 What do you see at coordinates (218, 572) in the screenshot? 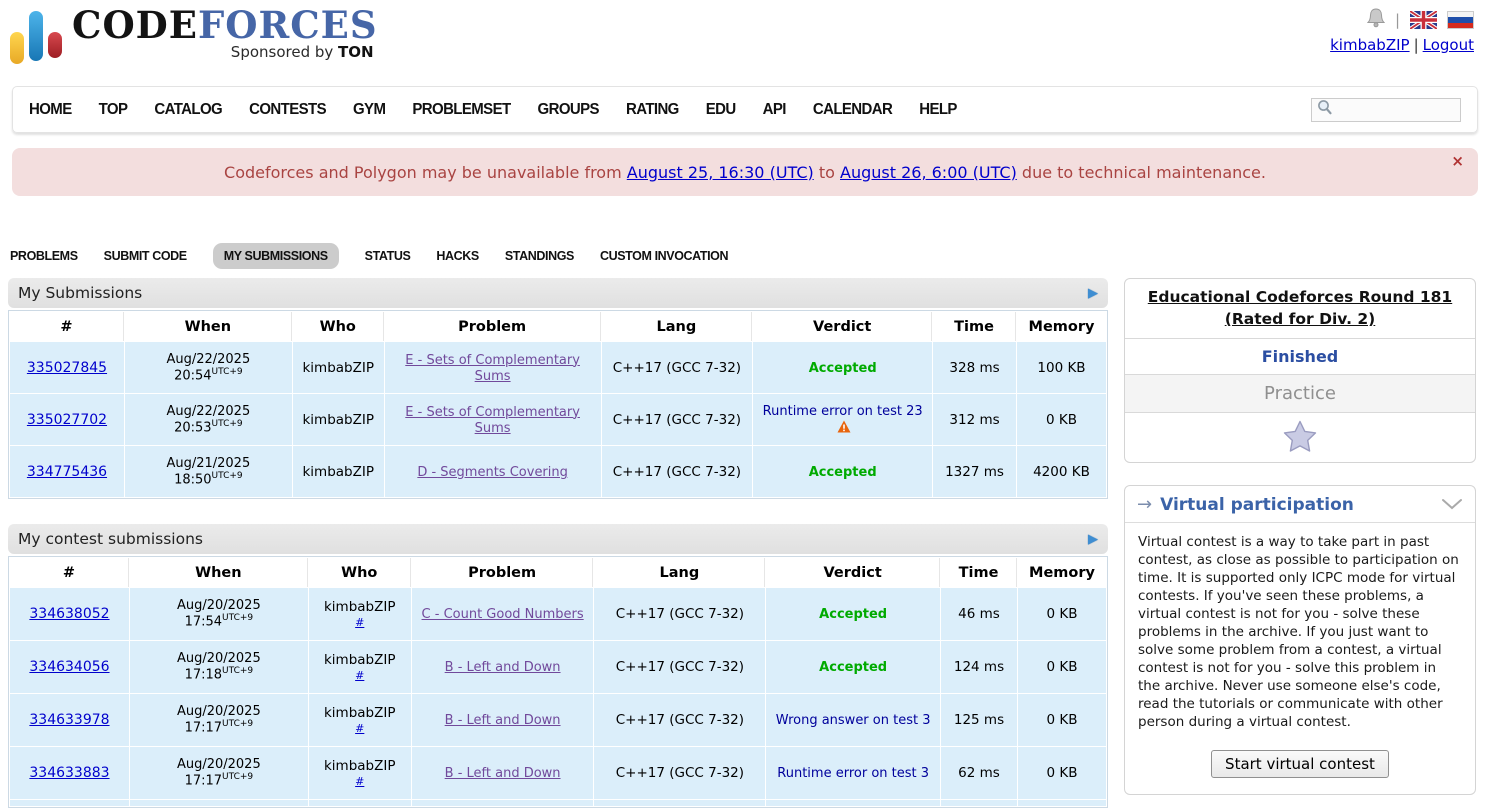
I see `col-header-when: When` at bounding box center [218, 572].